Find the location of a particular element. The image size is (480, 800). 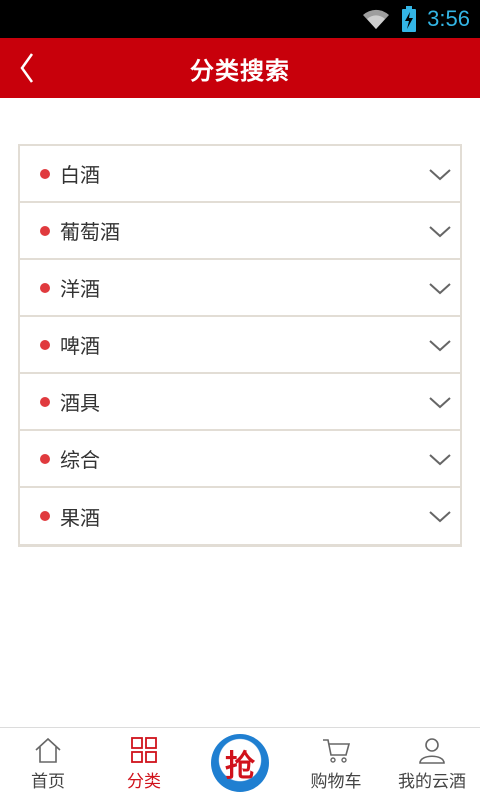

status-bar: 3:56 is located at coordinates (240, 19).